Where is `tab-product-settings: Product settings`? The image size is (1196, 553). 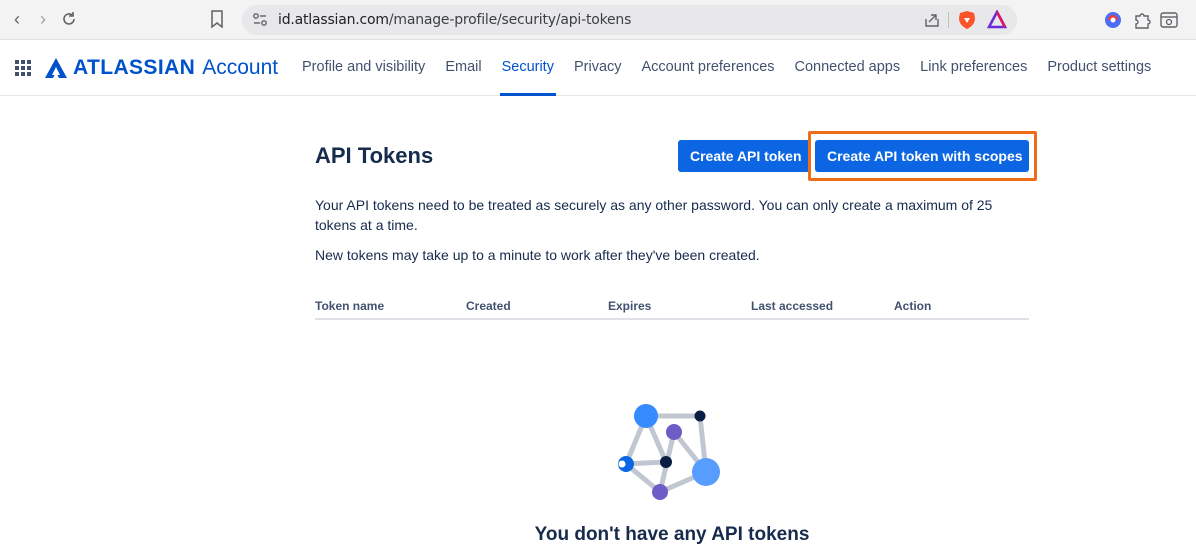
tab-product-settings: Product settings is located at coordinates (1099, 68).